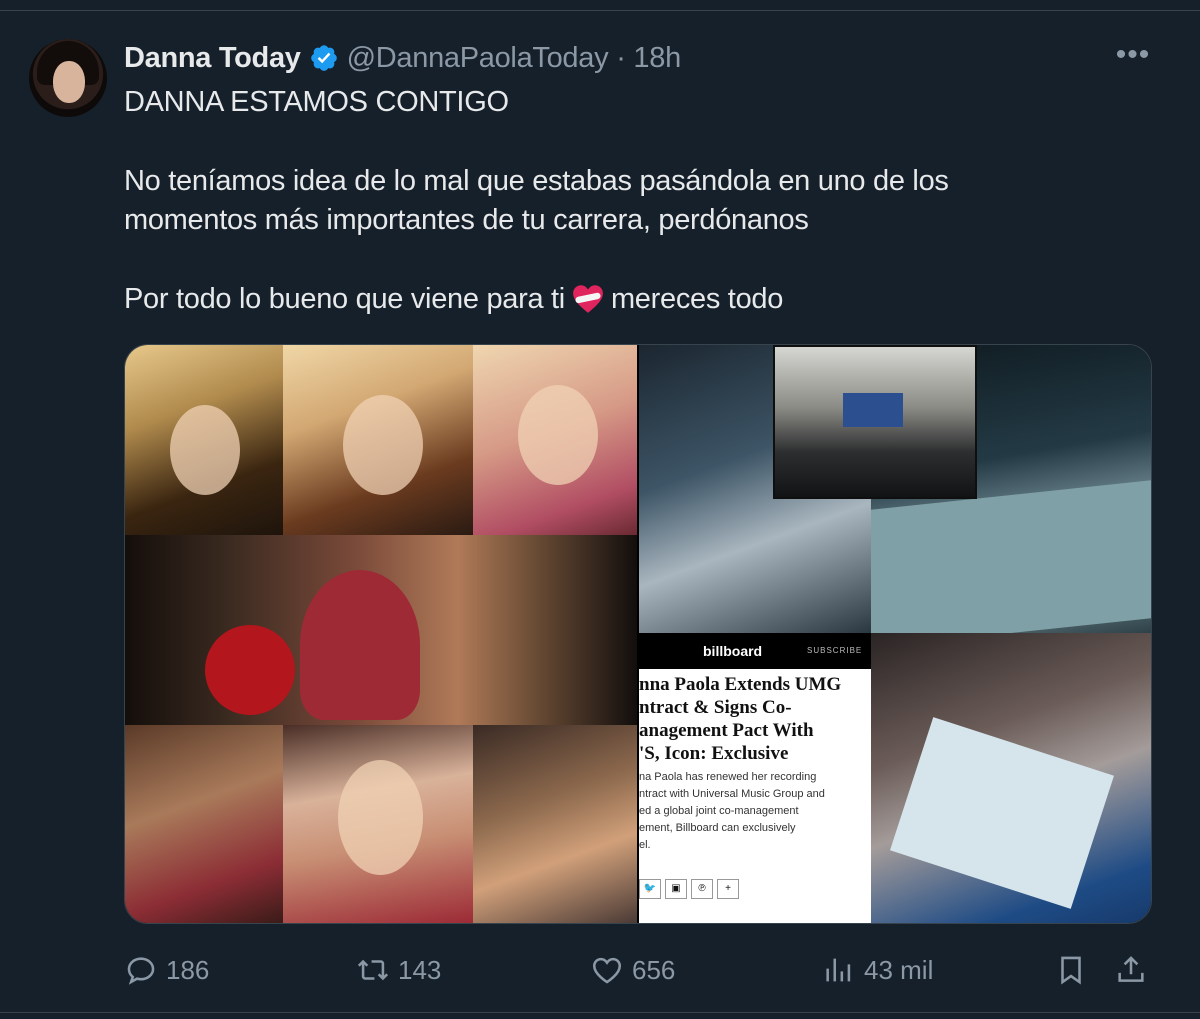  Describe the element at coordinates (324, 58) in the screenshot. I see `verified-badge-icon` at that location.